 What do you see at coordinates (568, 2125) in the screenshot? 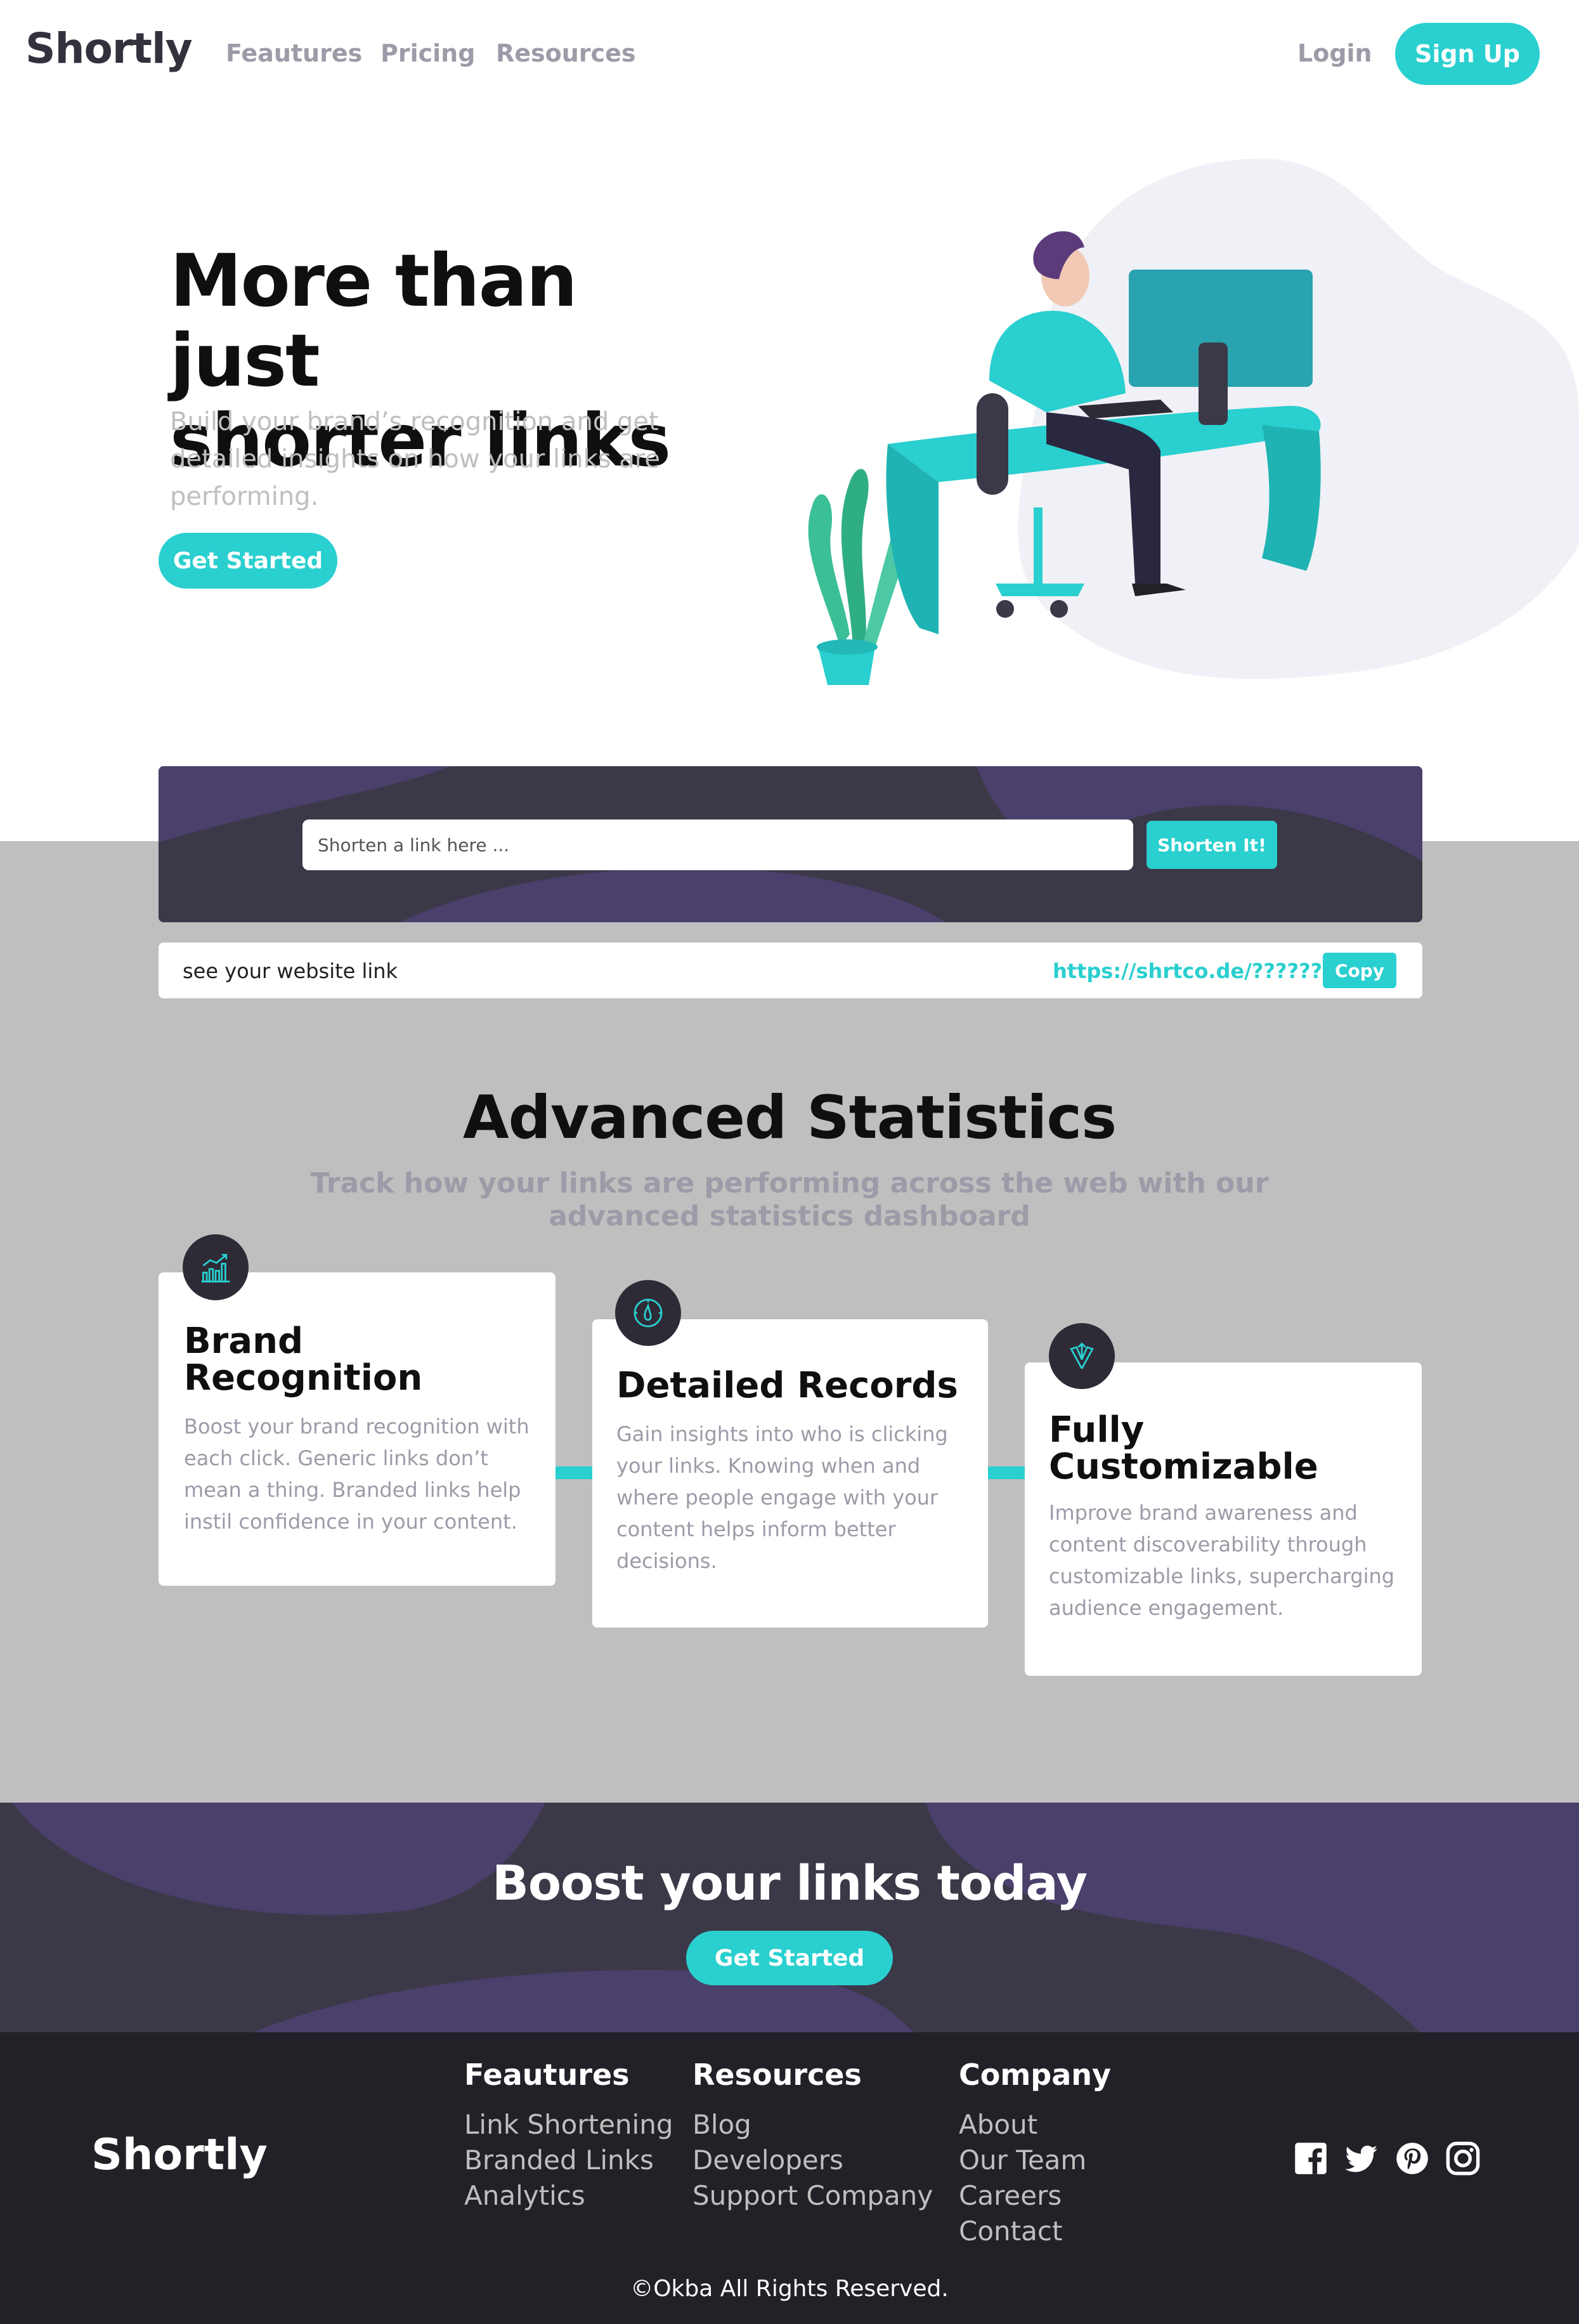
I see `footer-link: Link Shortening` at bounding box center [568, 2125].